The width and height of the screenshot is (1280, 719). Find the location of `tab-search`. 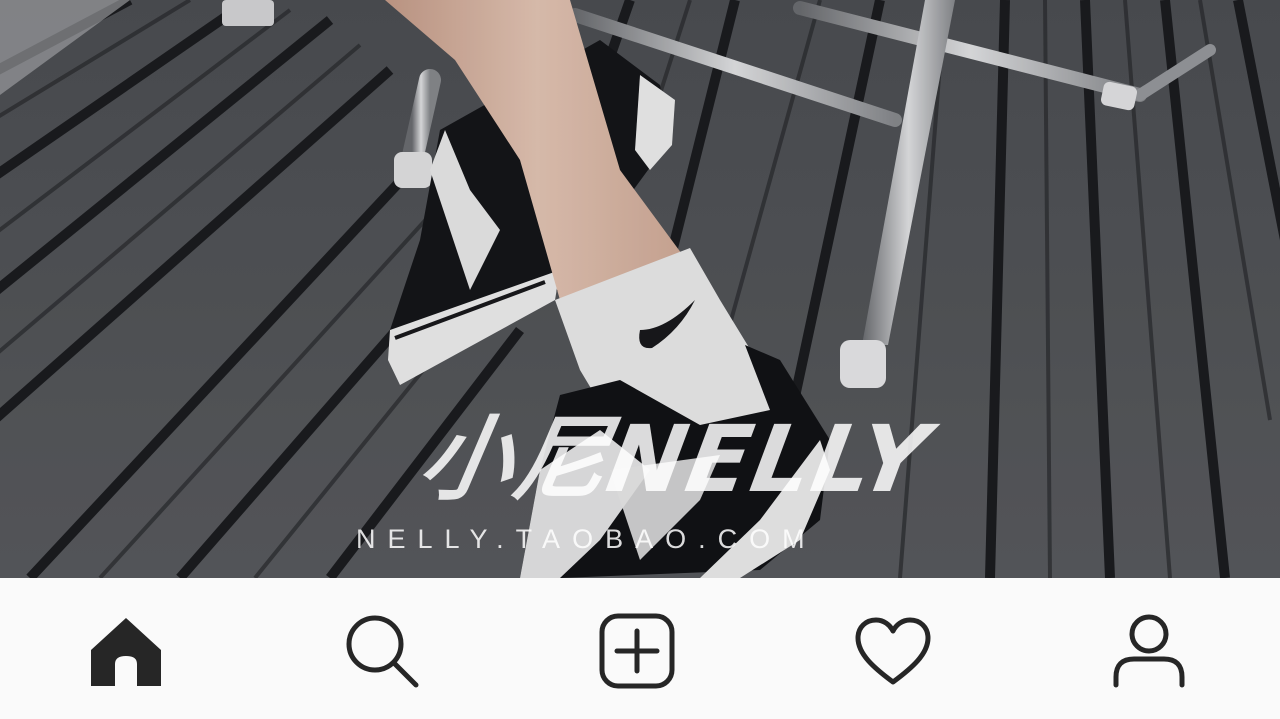

tab-search is located at coordinates (382, 651).